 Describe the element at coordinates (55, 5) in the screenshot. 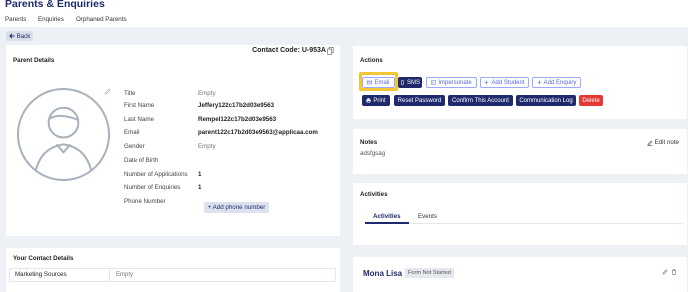

I see `page-title: Parents & Enquiries` at that location.